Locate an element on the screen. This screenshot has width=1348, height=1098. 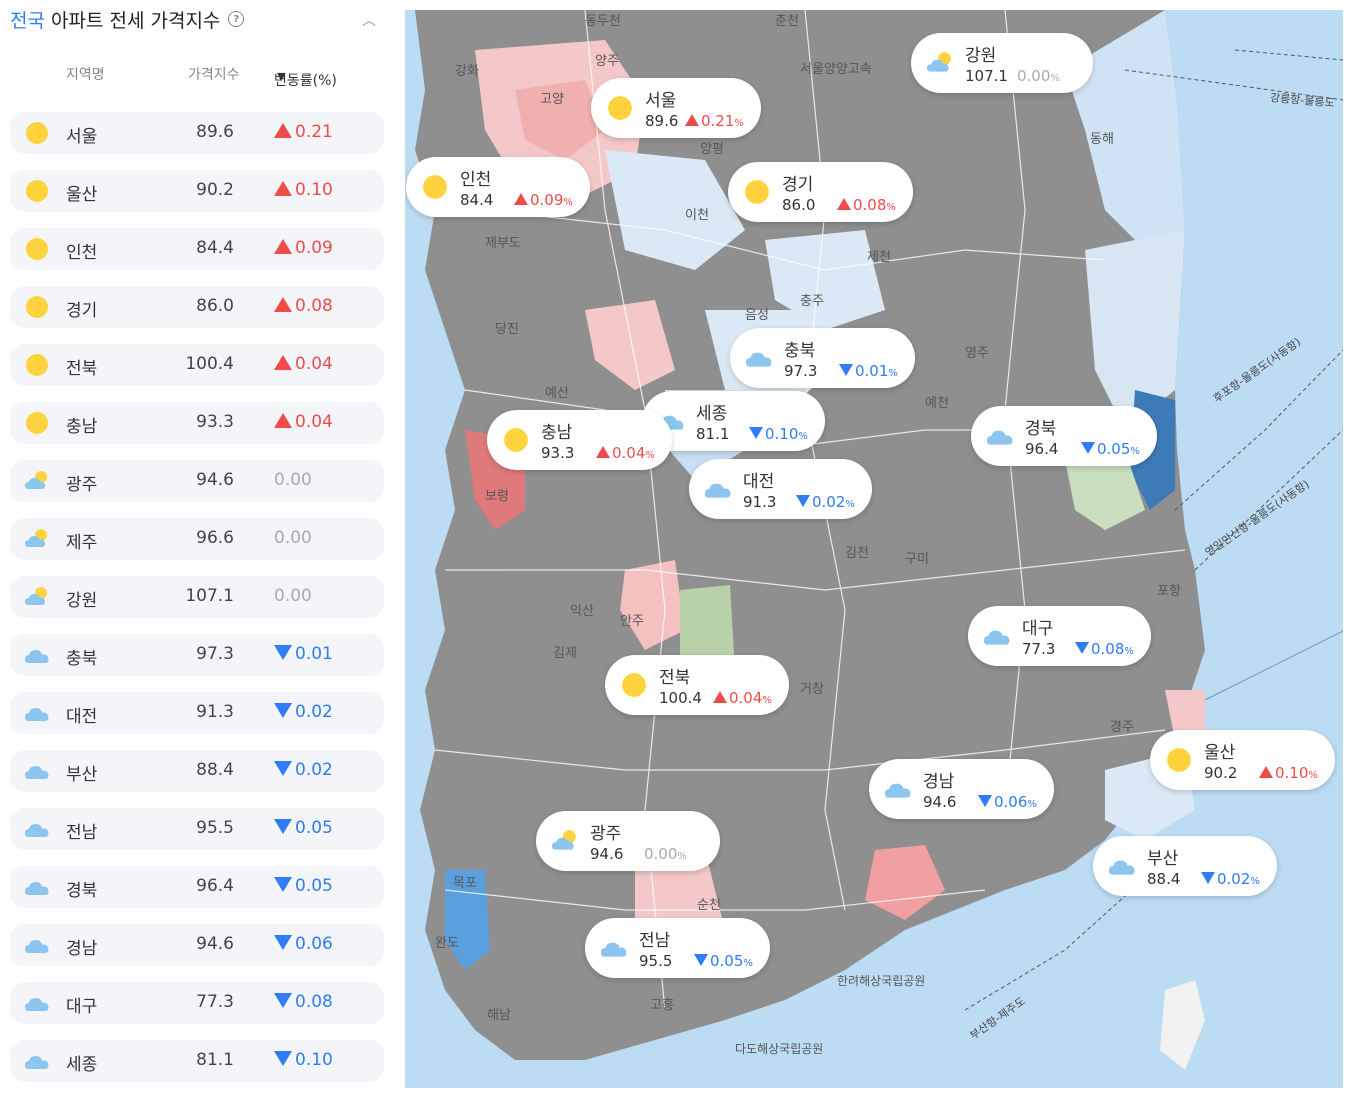
map-callout-7: 대전 91.3 0.02% is located at coordinates (780, 489).